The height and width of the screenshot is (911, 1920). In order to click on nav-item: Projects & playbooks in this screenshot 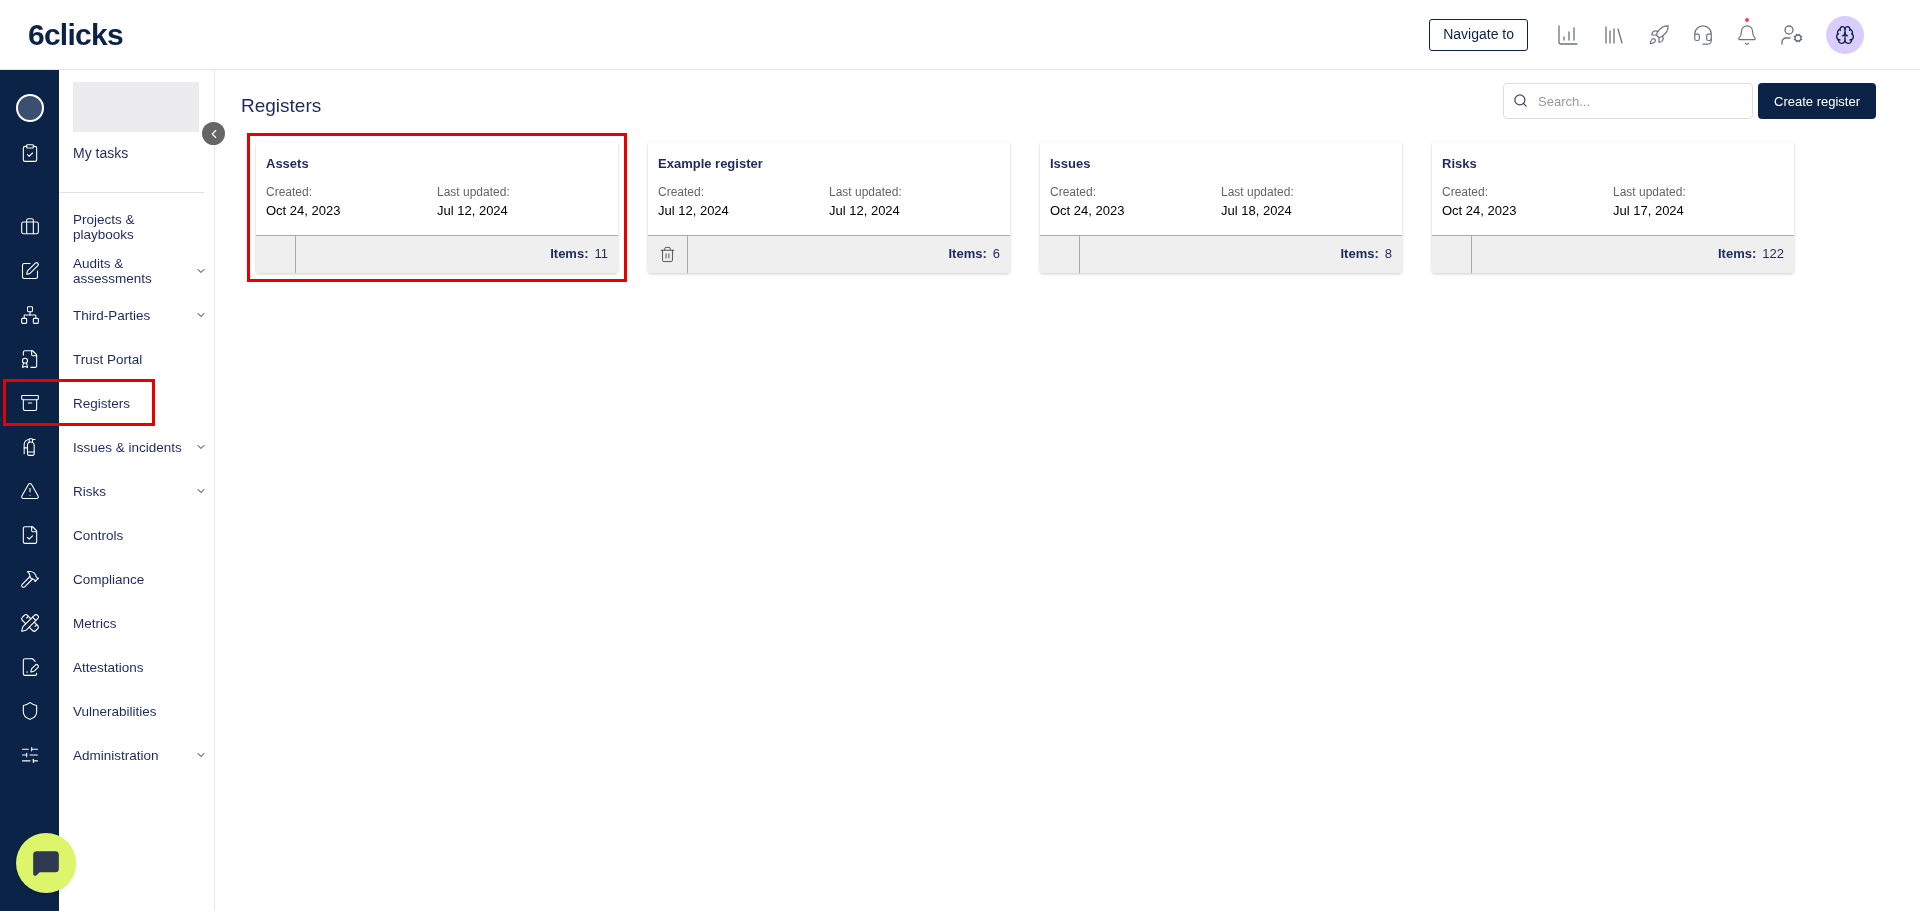, I will do `click(133, 227)`.